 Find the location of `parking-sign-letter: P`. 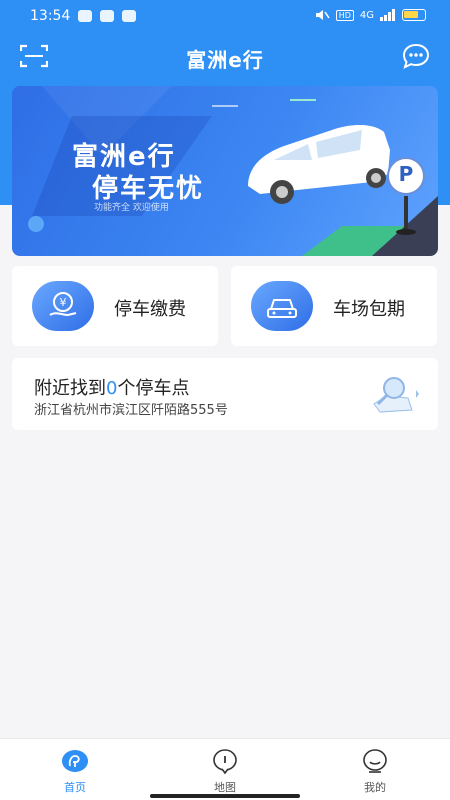

parking-sign-letter: P is located at coordinates (406, 174).